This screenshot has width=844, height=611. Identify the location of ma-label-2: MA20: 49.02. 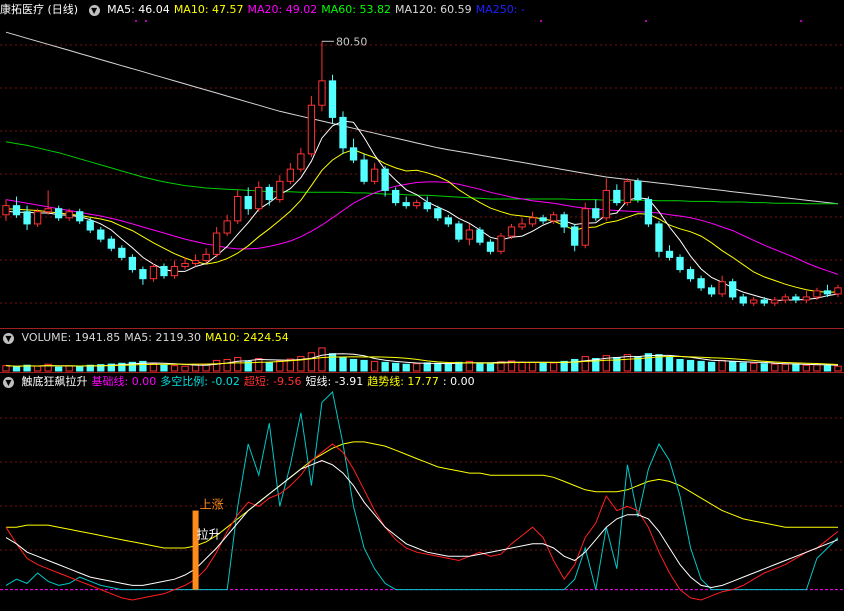
(282, 9).